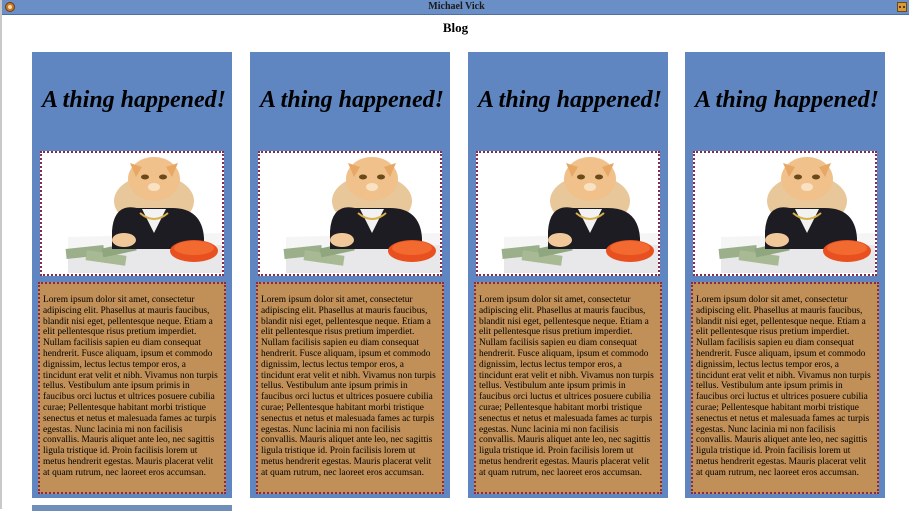 The image size is (909, 511). What do you see at coordinates (132, 508) in the screenshot?
I see `next-post-card-edge` at bounding box center [132, 508].